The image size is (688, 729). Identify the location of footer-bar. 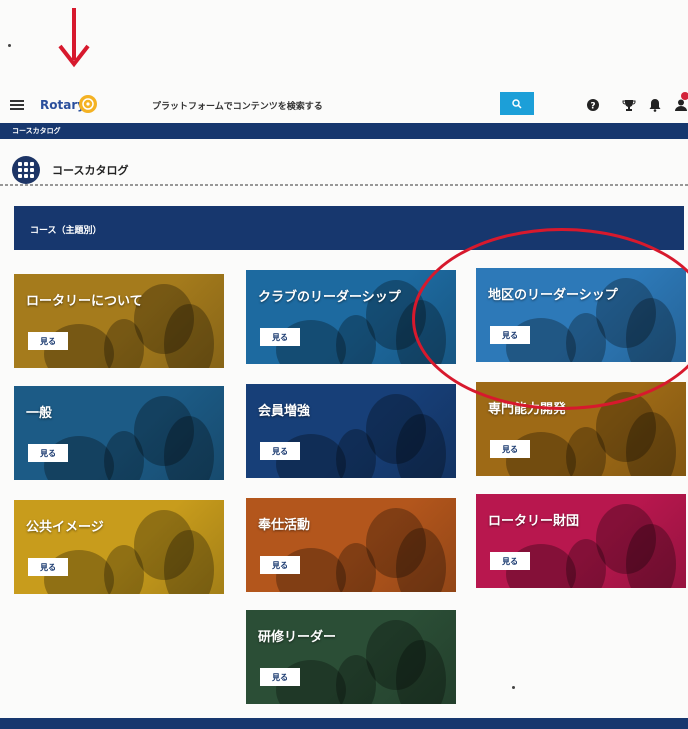
(344, 723).